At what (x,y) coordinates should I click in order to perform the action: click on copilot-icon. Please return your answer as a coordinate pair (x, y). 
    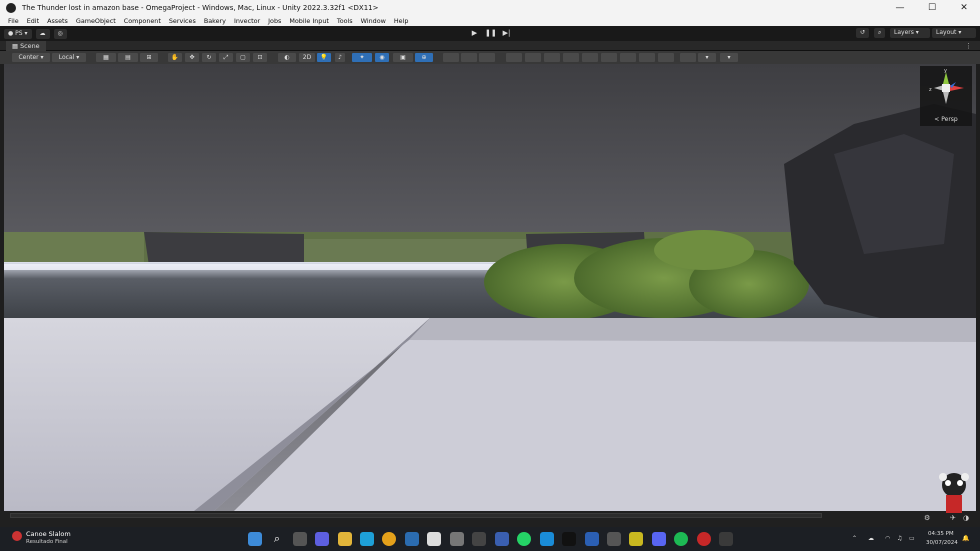
    Looking at the image, I should click on (322, 539).